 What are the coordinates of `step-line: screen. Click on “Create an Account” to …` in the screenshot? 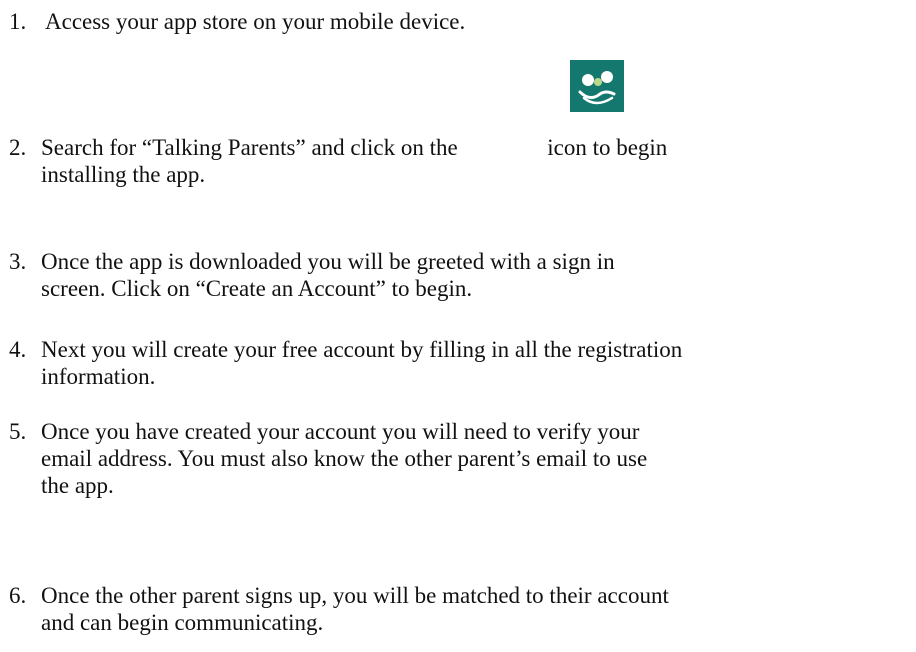 It's located at (257, 288).